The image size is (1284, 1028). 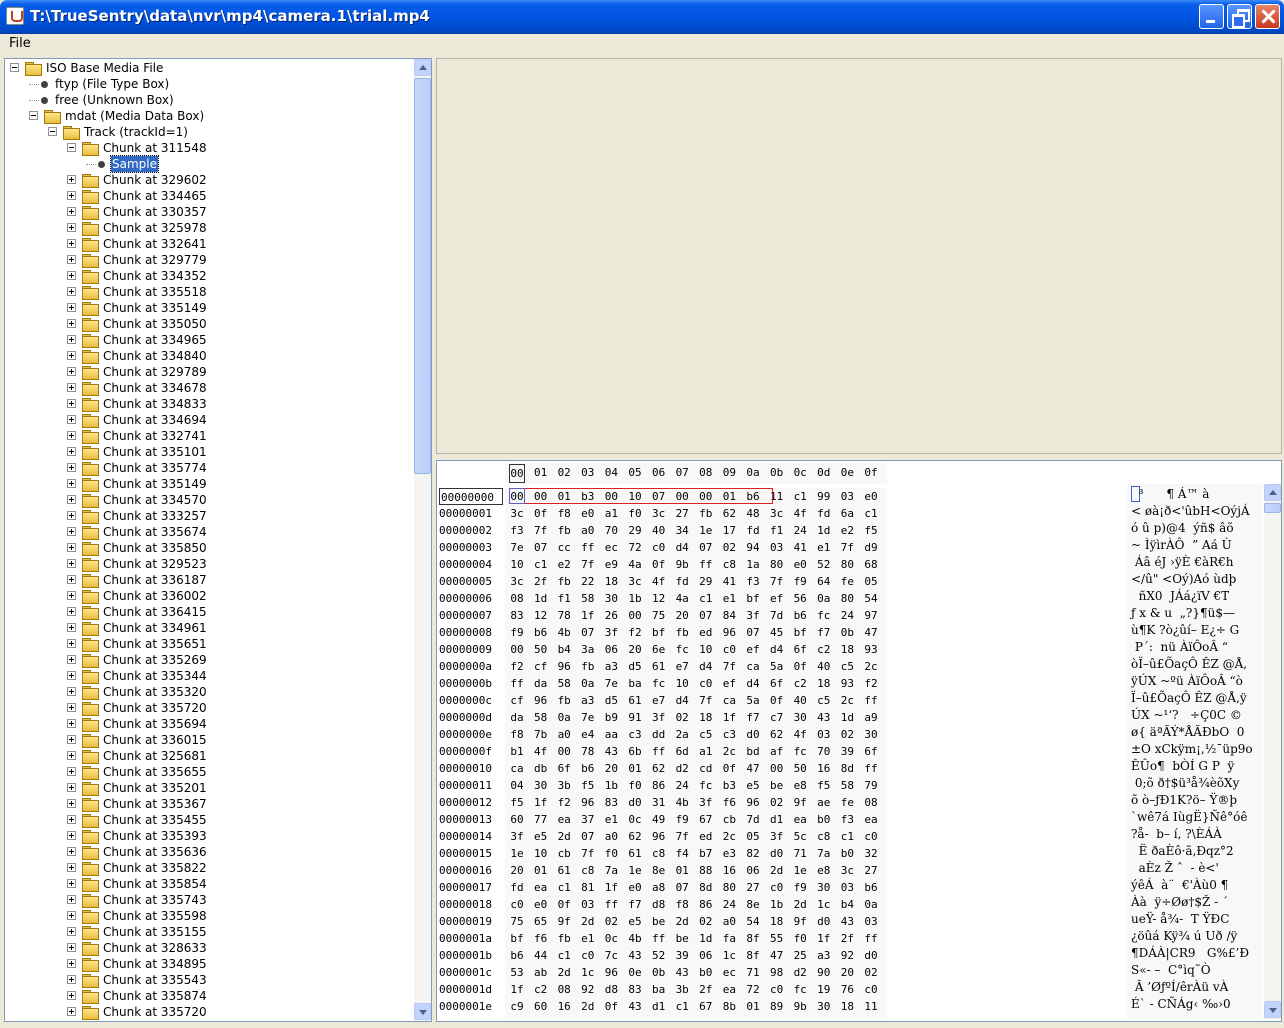 I want to click on tree-node-folder: Chunk at 334840, so click(x=137, y=356).